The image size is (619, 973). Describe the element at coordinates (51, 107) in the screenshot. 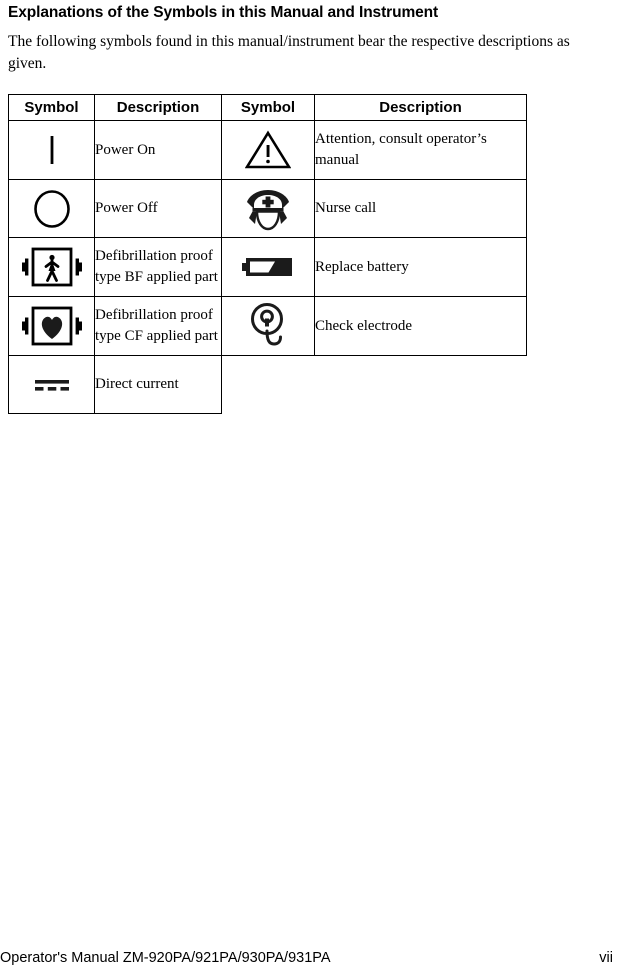

I see `column-header-symbol-left: Symbol` at that location.